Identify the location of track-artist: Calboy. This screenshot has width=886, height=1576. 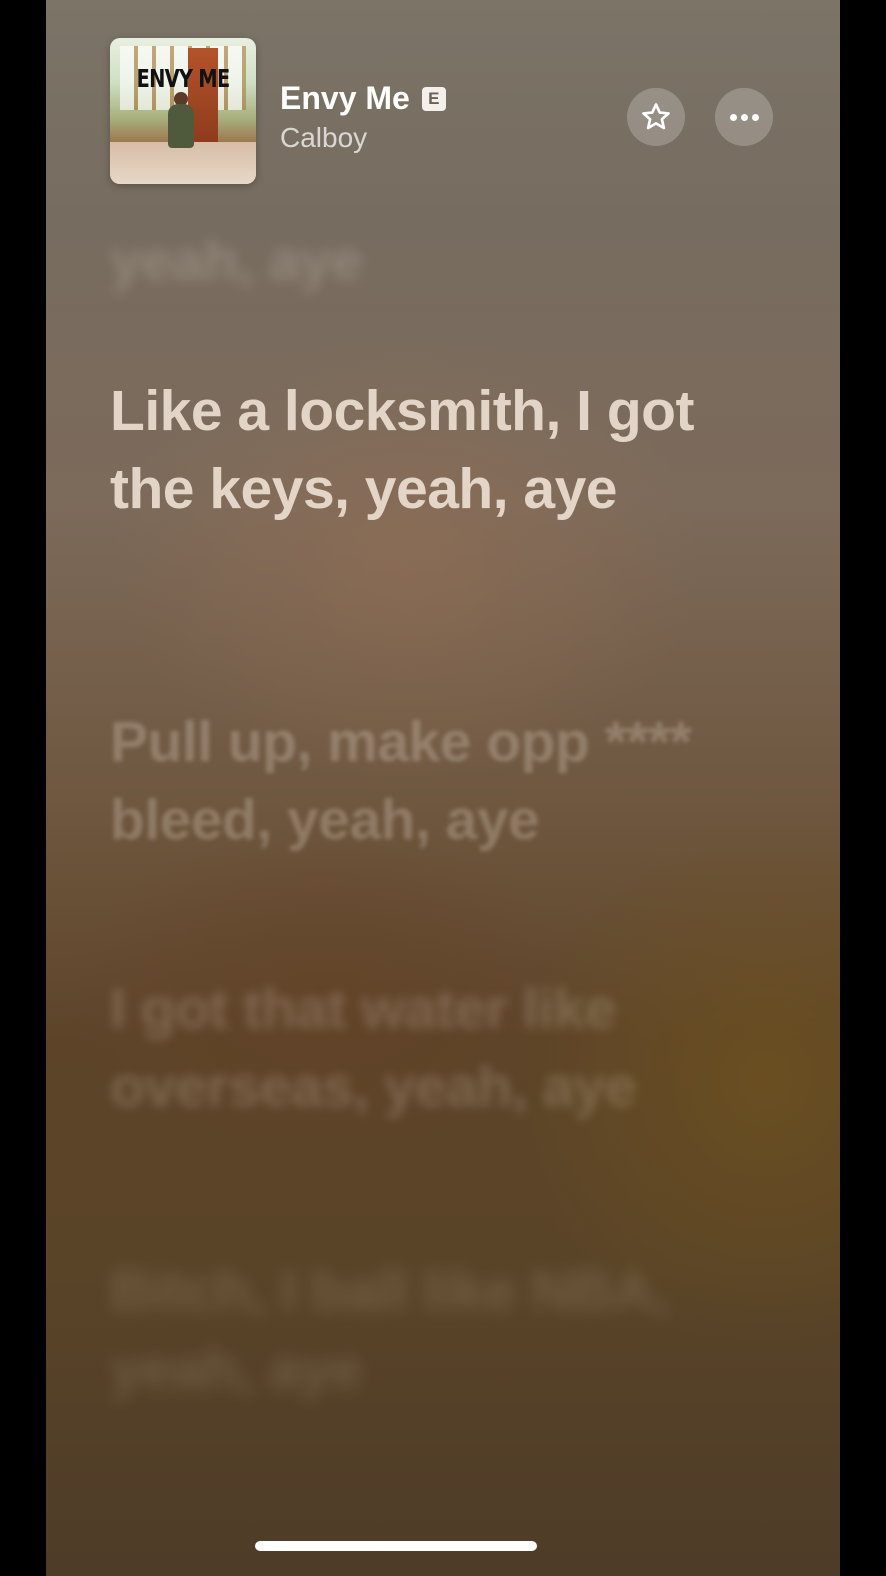
(323, 138).